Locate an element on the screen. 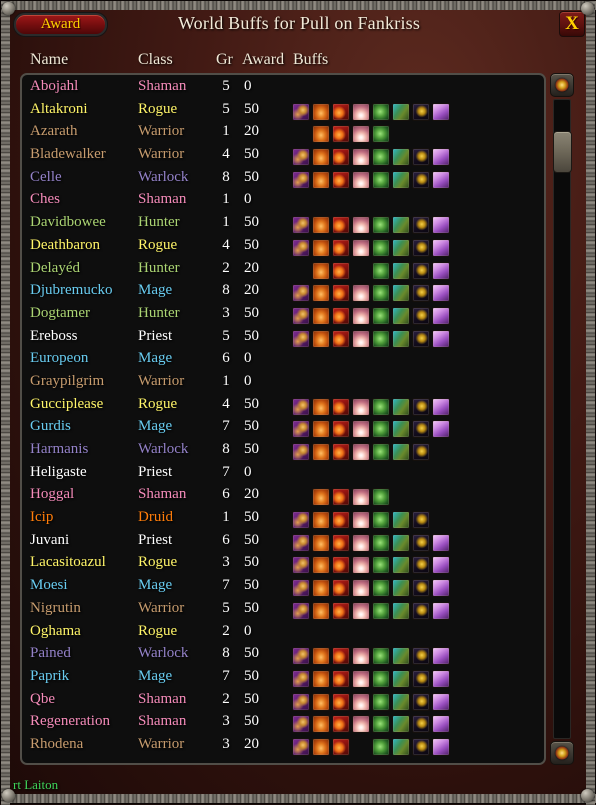 The width and height of the screenshot is (596, 805). table-row: Paprik Mage 7 50 is located at coordinates (283, 679).